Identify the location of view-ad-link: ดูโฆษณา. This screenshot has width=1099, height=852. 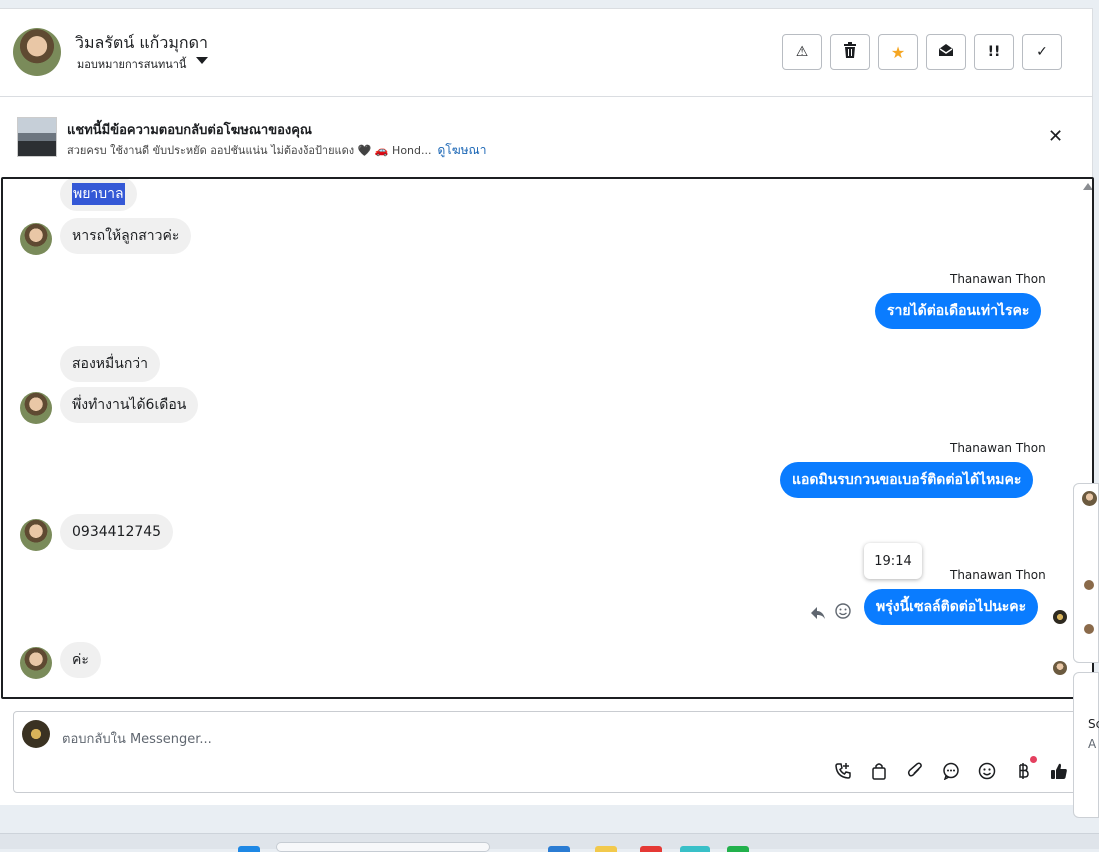
(462, 150).